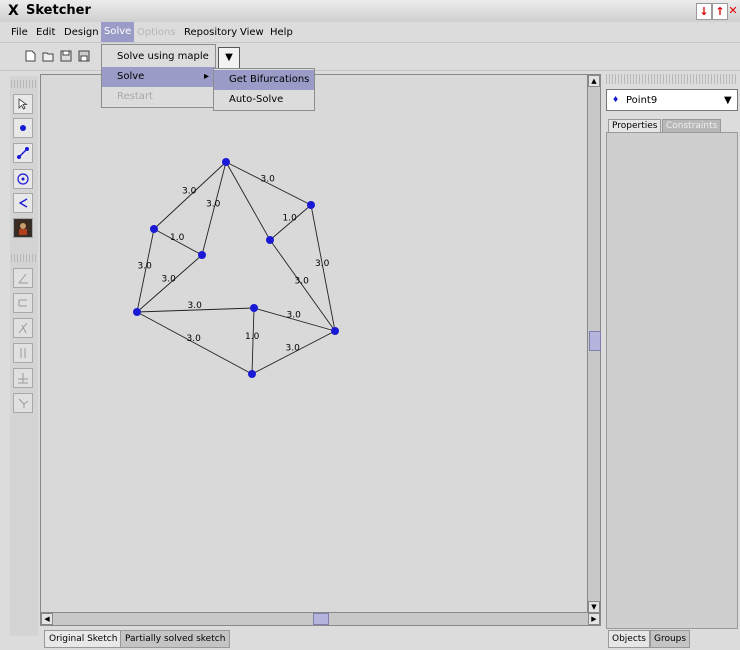  Describe the element at coordinates (23, 278) in the screenshot. I see `angle-constraint-icon` at that location.